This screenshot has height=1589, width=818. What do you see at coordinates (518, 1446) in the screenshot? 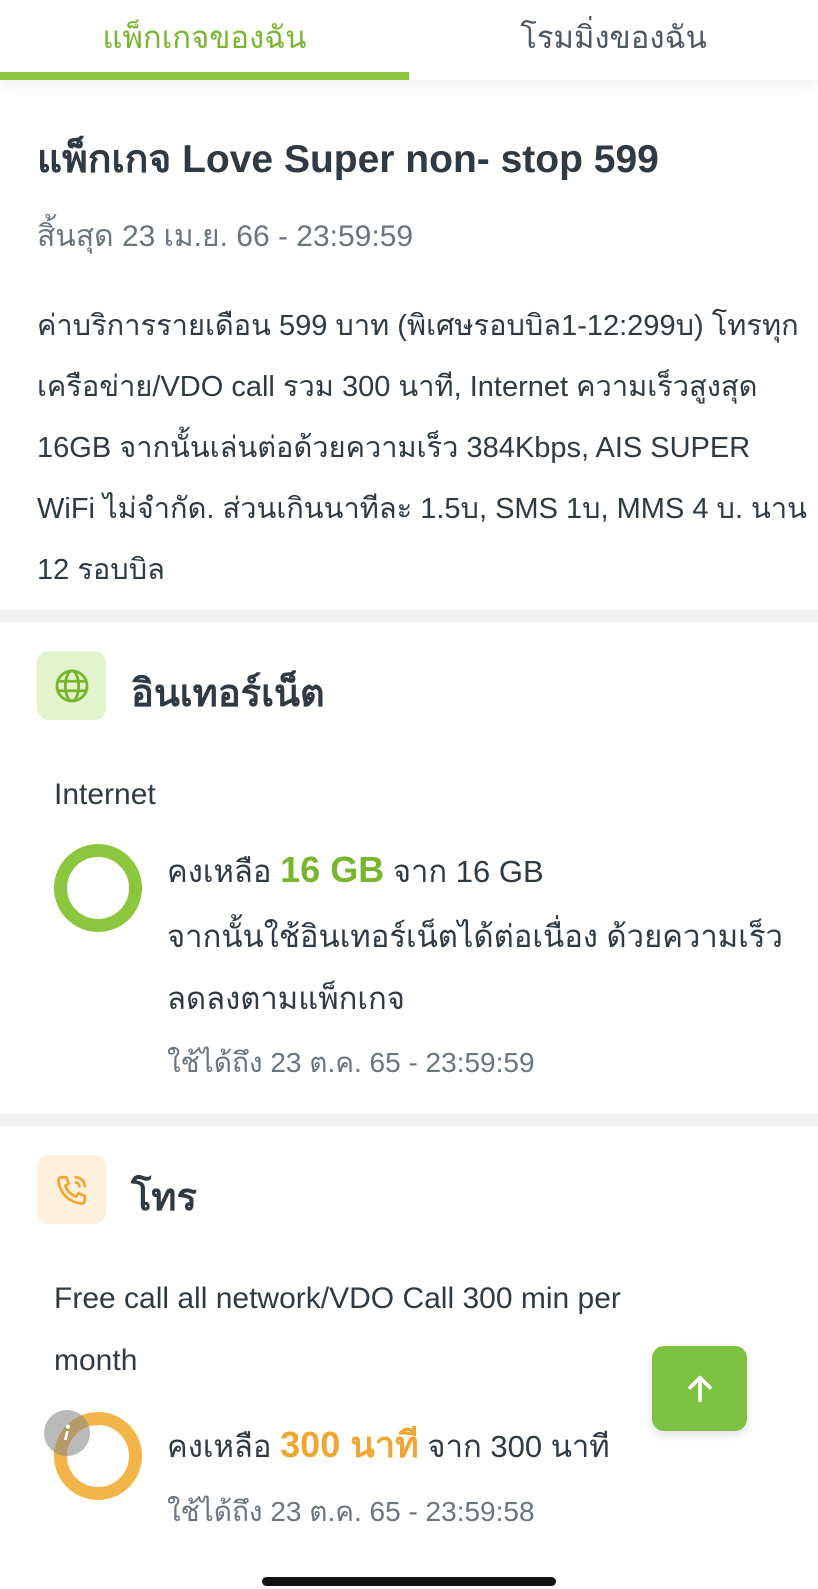
I see `call-remain-suffix: จาก 300 นาที` at bounding box center [518, 1446].